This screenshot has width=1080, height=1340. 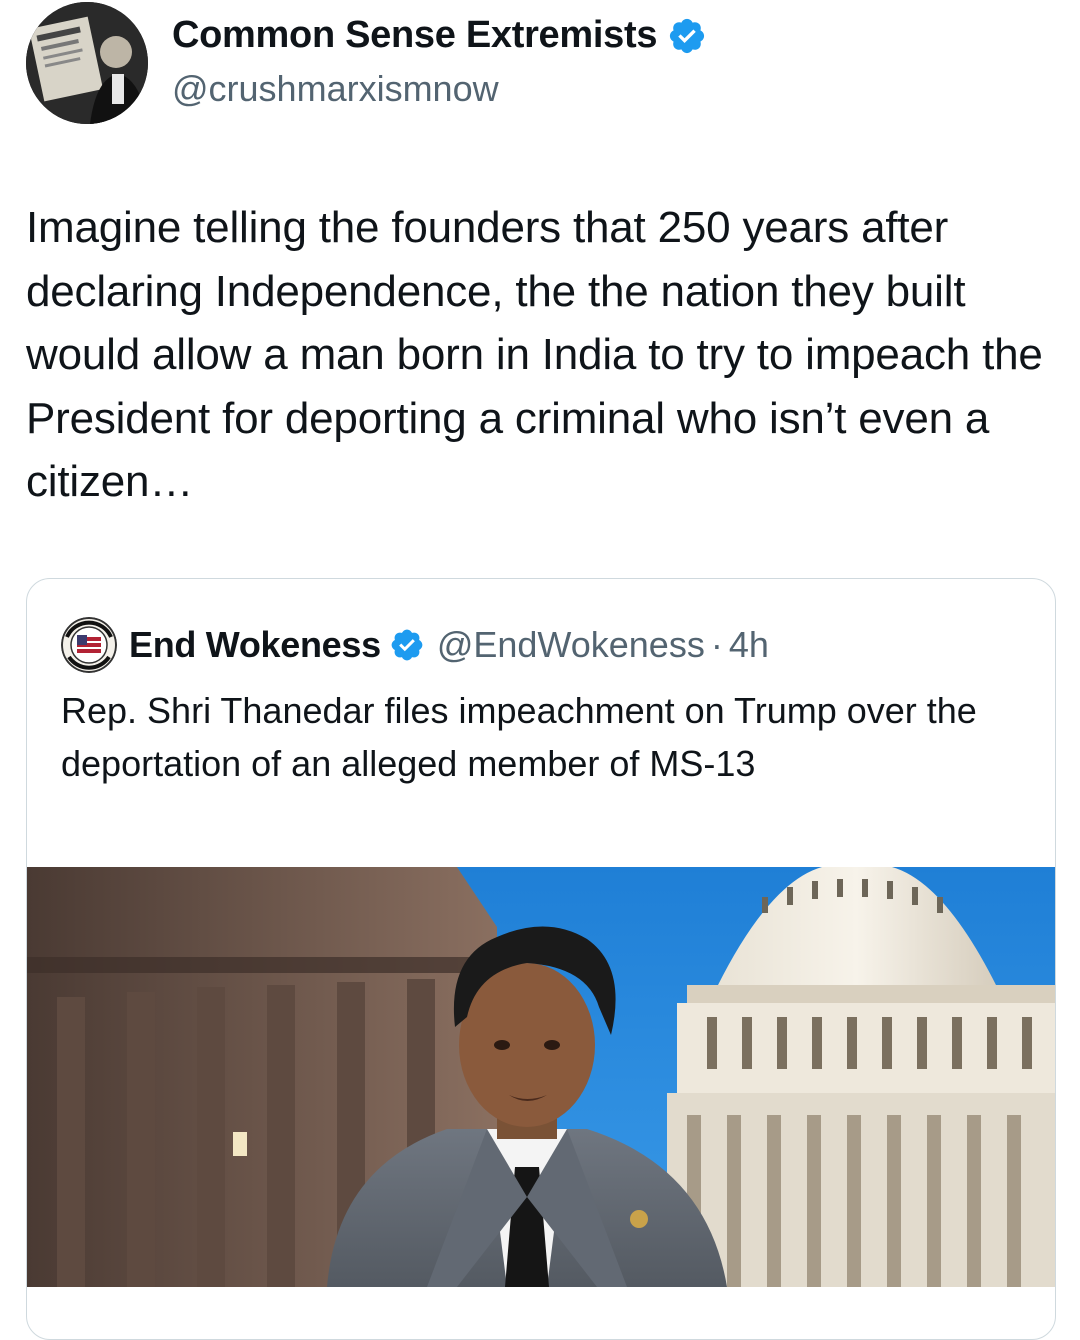 I want to click on quoted-tweet-header: End Wokeness @EndWokeness · 4h, so click(x=415, y=645).